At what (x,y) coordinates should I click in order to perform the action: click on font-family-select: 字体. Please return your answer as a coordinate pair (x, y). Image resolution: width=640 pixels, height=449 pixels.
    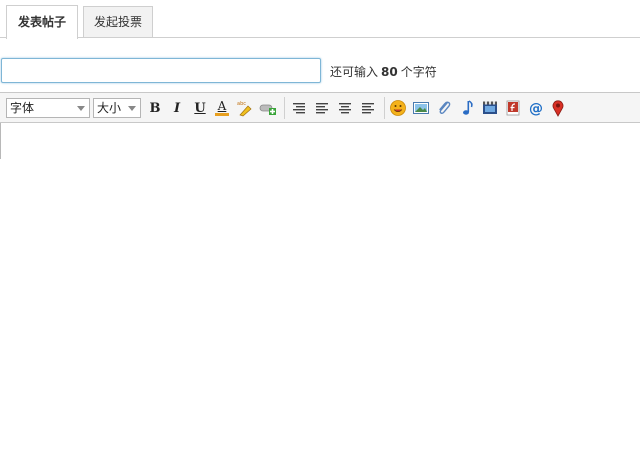
    Looking at the image, I should click on (48, 108).